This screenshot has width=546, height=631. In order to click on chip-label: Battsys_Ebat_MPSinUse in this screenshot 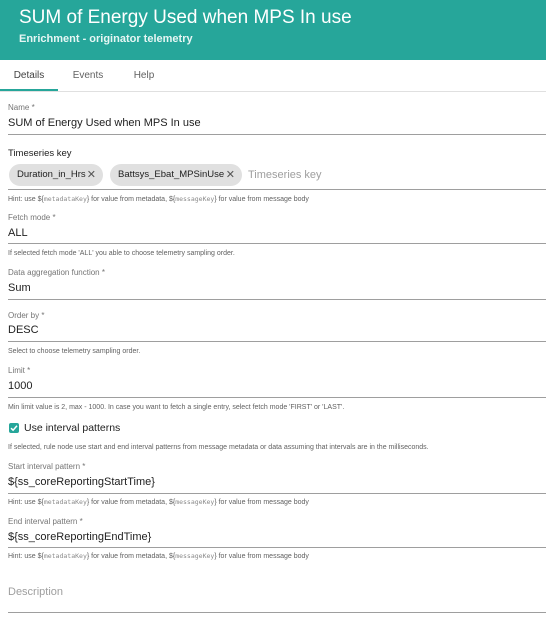, I will do `click(171, 174)`.